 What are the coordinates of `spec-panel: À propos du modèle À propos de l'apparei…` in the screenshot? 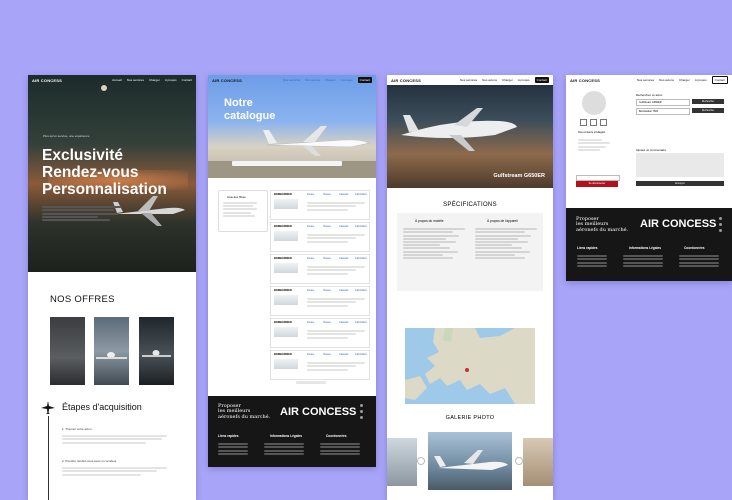 It's located at (470, 252).